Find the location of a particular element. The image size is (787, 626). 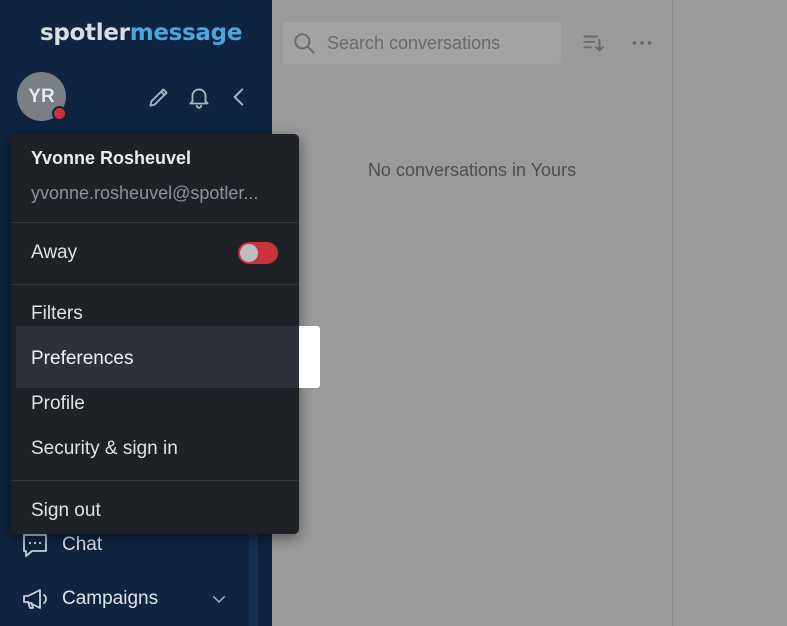

chat-icon is located at coordinates (35, 545).